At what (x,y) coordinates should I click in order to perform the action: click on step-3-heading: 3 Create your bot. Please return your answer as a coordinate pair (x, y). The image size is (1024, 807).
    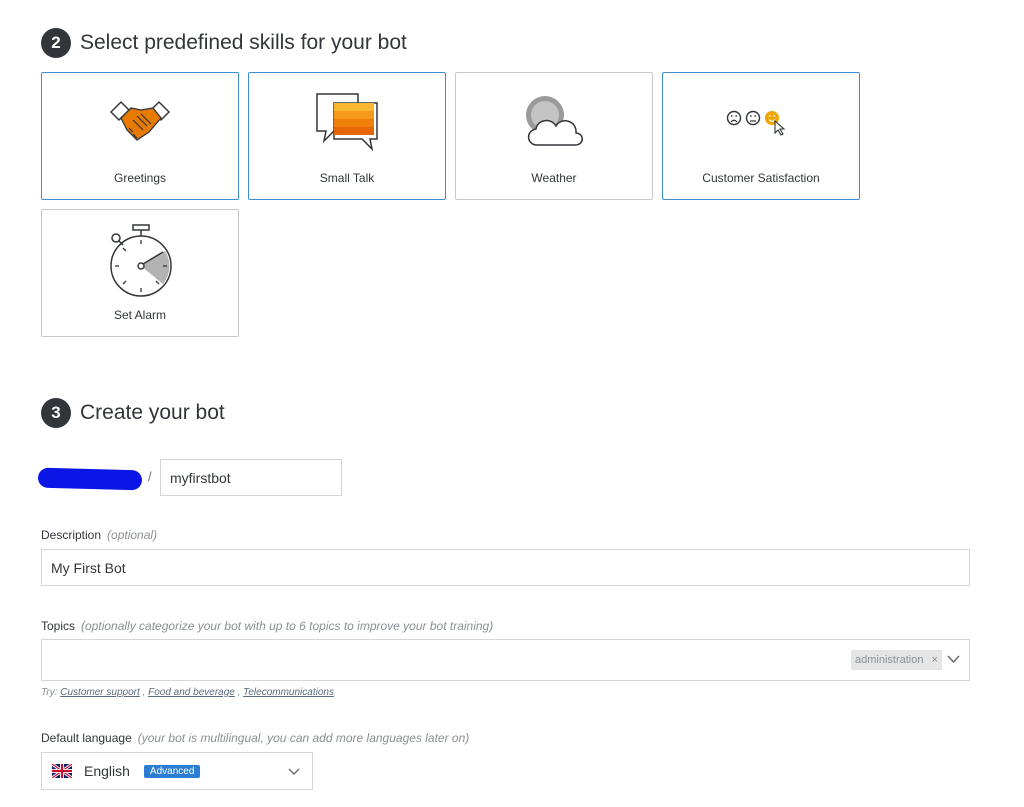
    Looking at the image, I should click on (133, 413).